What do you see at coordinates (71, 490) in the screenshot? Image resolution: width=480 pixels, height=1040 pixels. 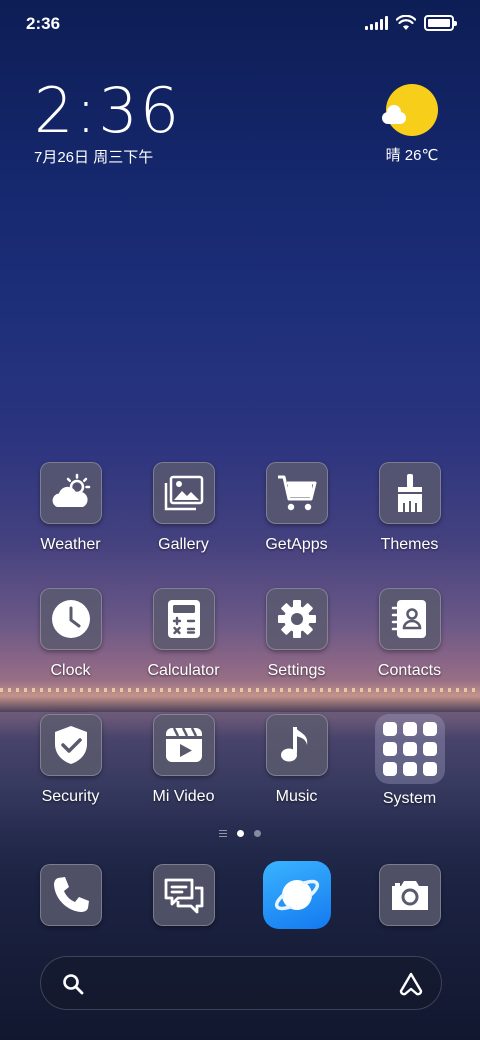 I see `weather-icon` at bounding box center [71, 490].